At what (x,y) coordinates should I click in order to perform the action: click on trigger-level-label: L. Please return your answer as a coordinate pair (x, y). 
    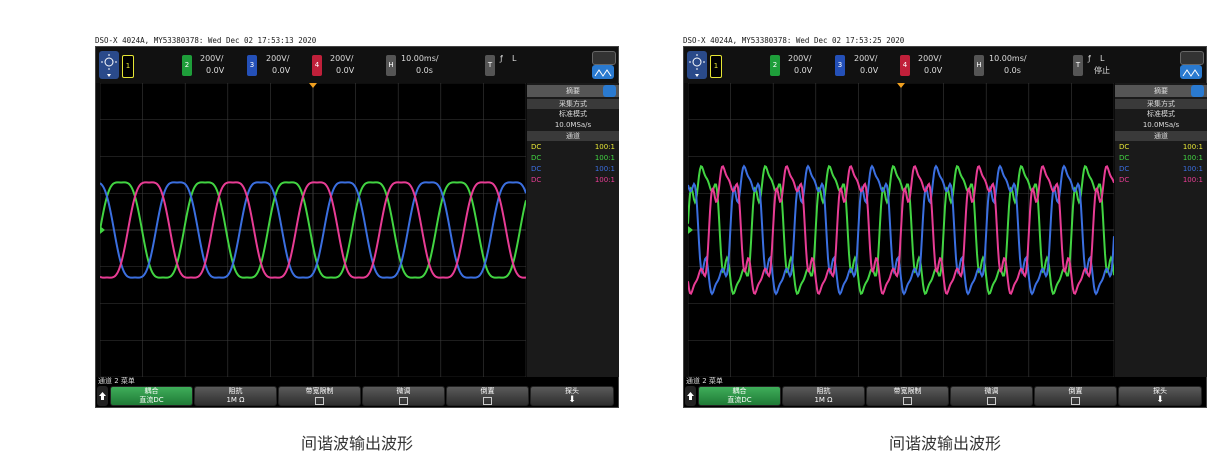
    Looking at the image, I should click on (514, 58).